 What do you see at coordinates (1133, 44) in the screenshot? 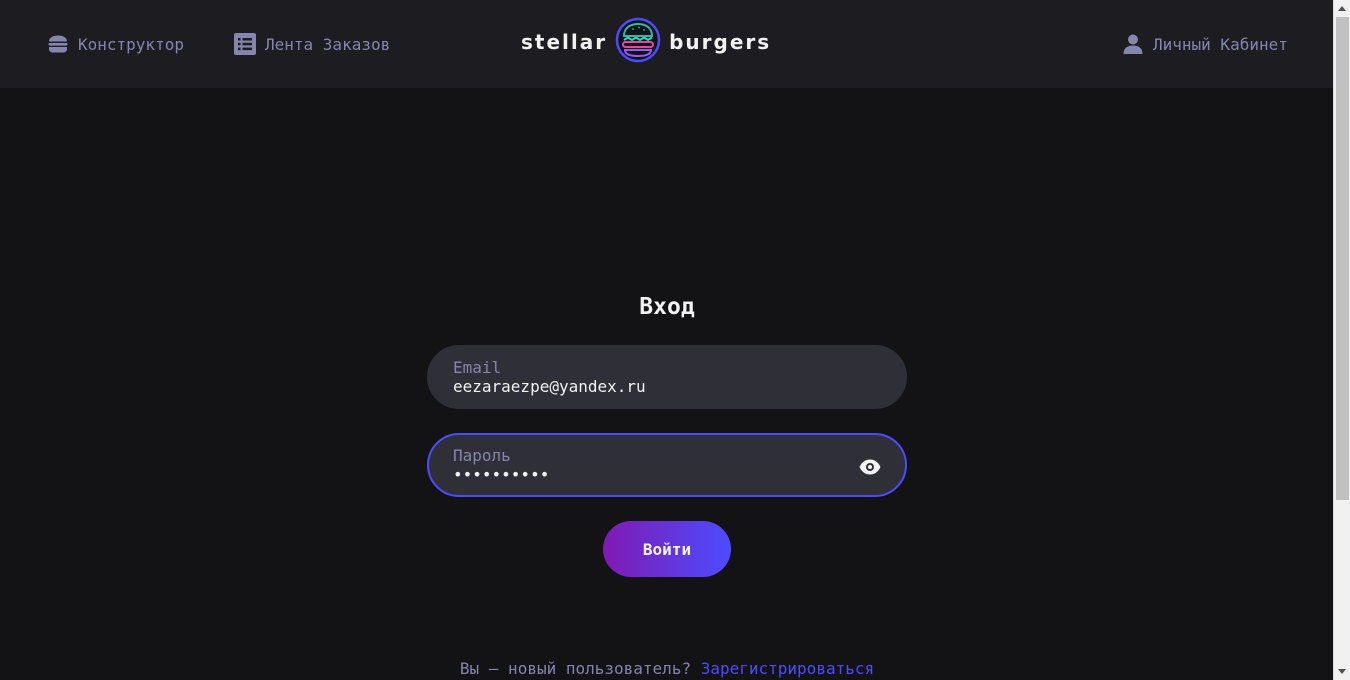
I see `profile-icon` at bounding box center [1133, 44].